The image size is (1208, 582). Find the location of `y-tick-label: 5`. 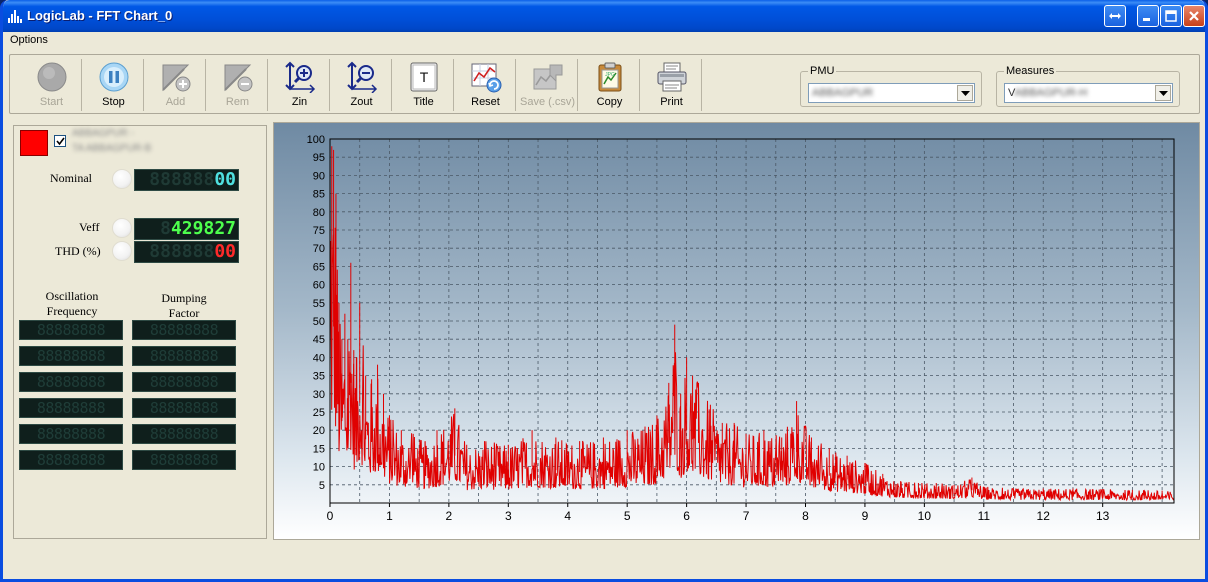

y-tick-label: 5 is located at coordinates (322, 486).